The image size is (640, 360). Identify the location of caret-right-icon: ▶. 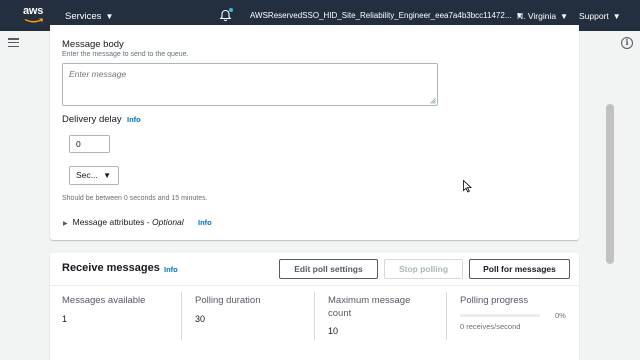
(65, 224).